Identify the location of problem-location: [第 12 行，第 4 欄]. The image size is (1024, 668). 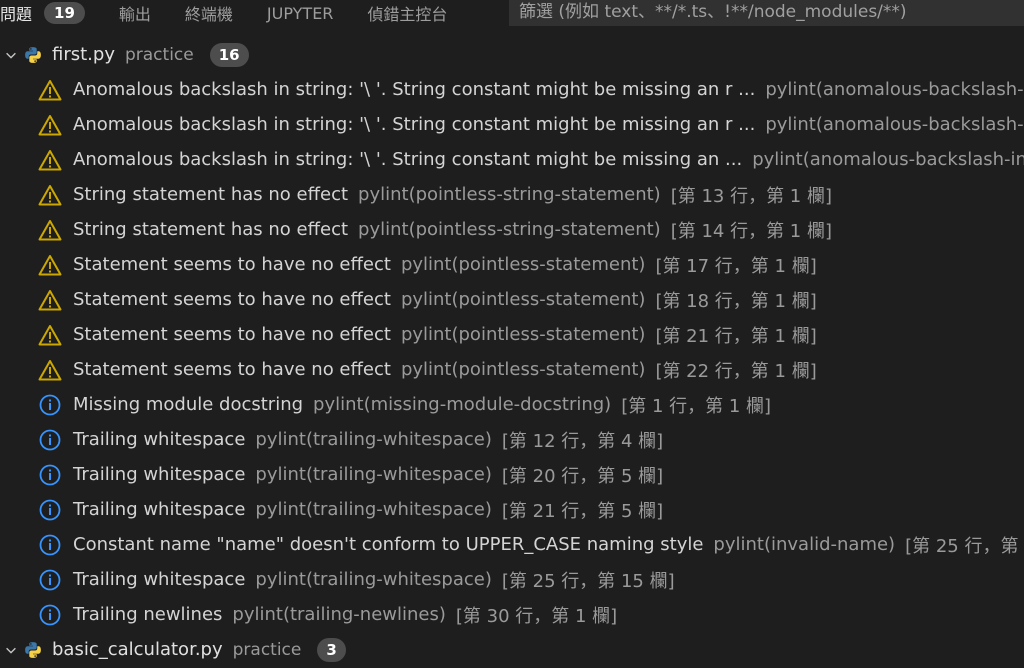
(582, 441).